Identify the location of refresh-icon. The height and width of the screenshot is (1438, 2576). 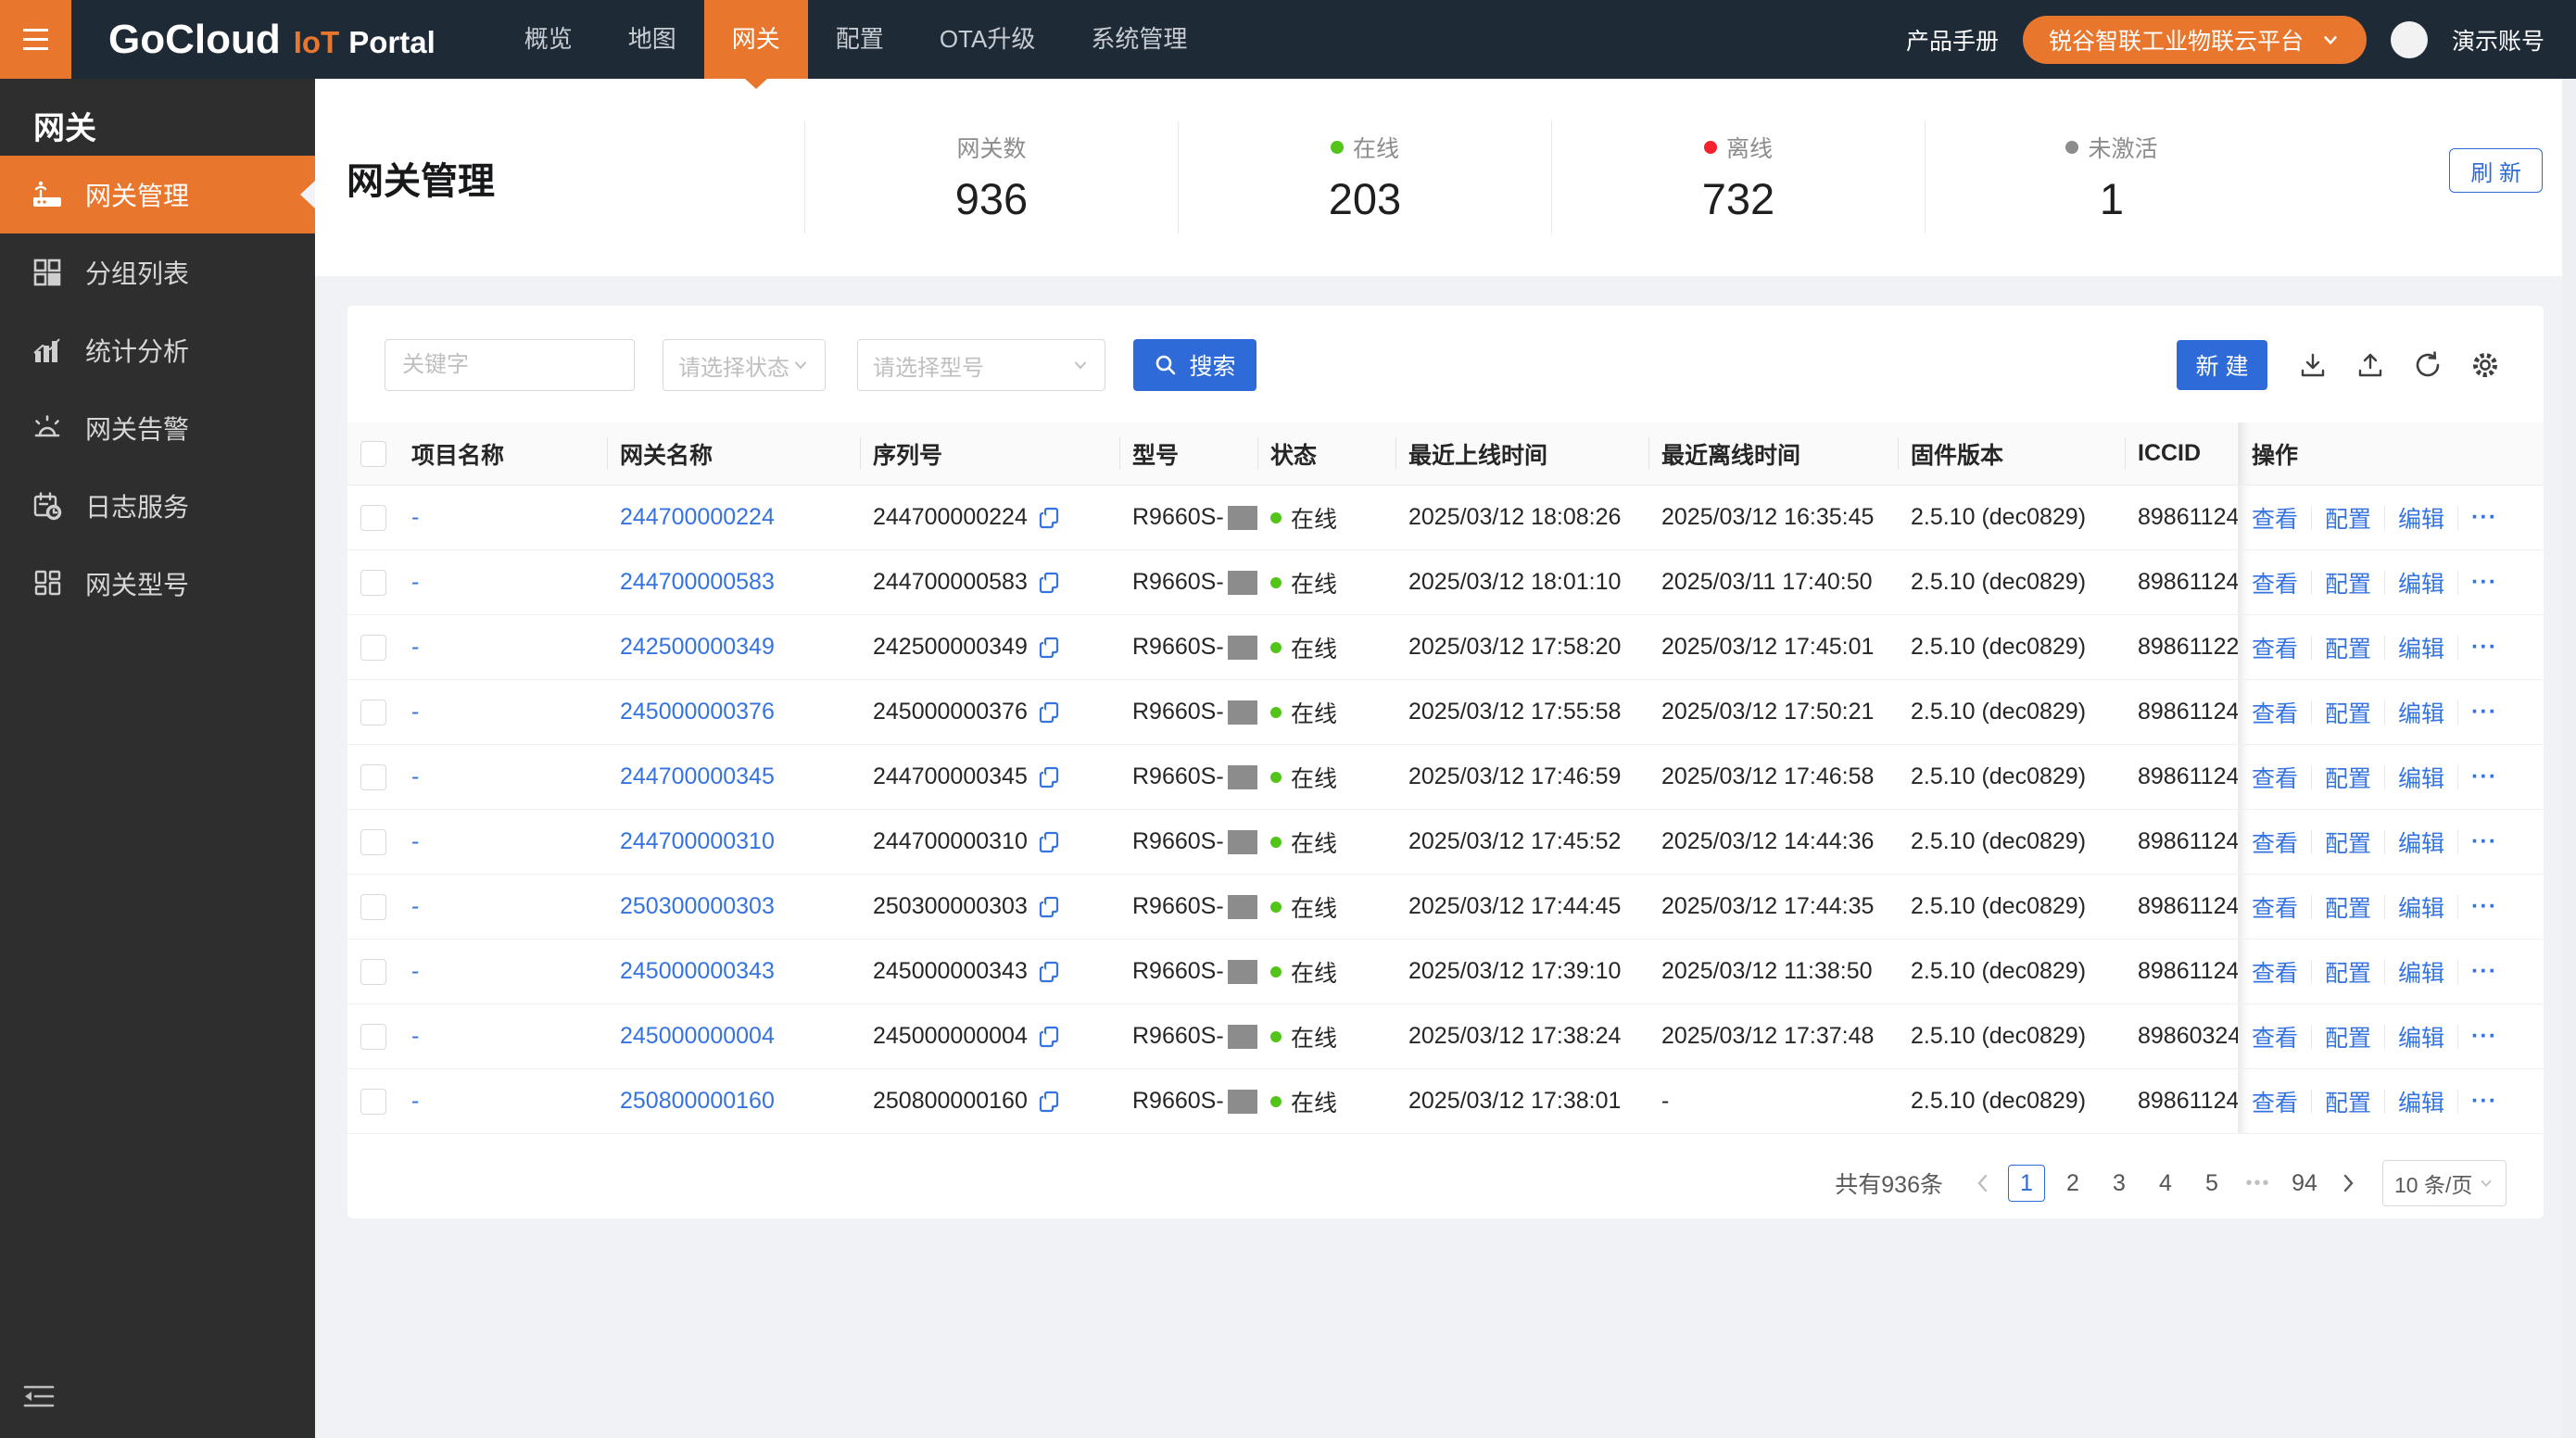
(2427, 365).